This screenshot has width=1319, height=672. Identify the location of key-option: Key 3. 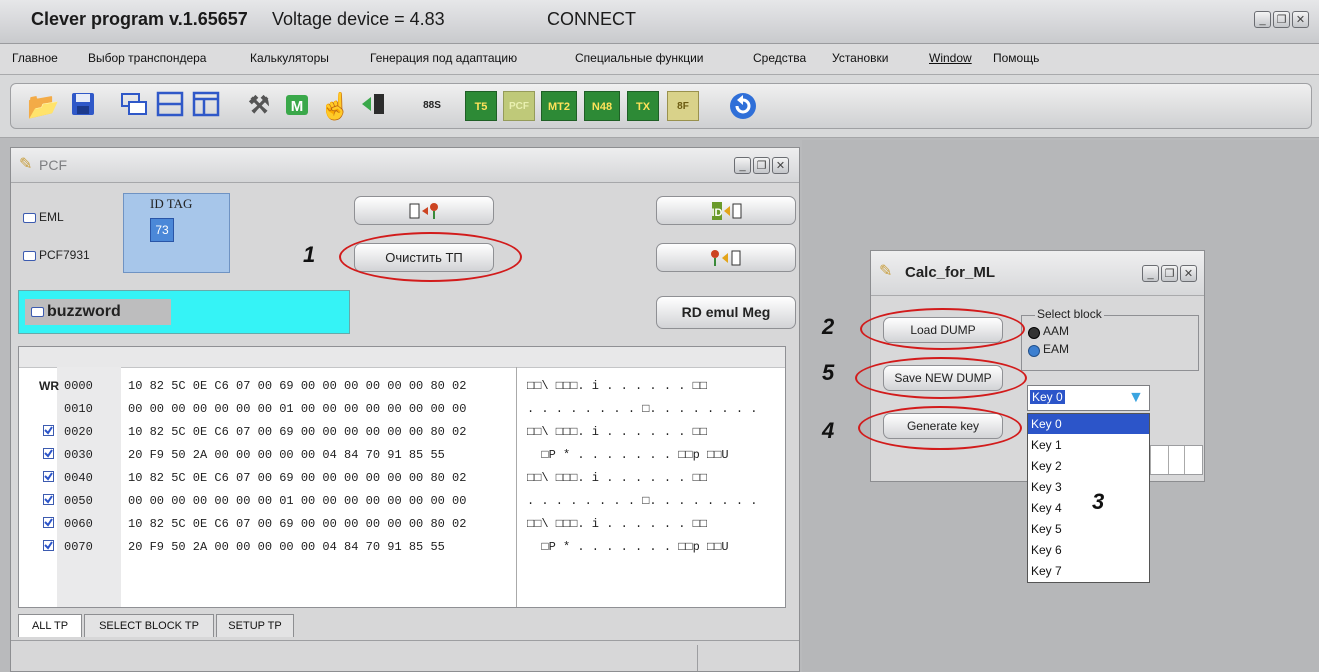
(1088, 487).